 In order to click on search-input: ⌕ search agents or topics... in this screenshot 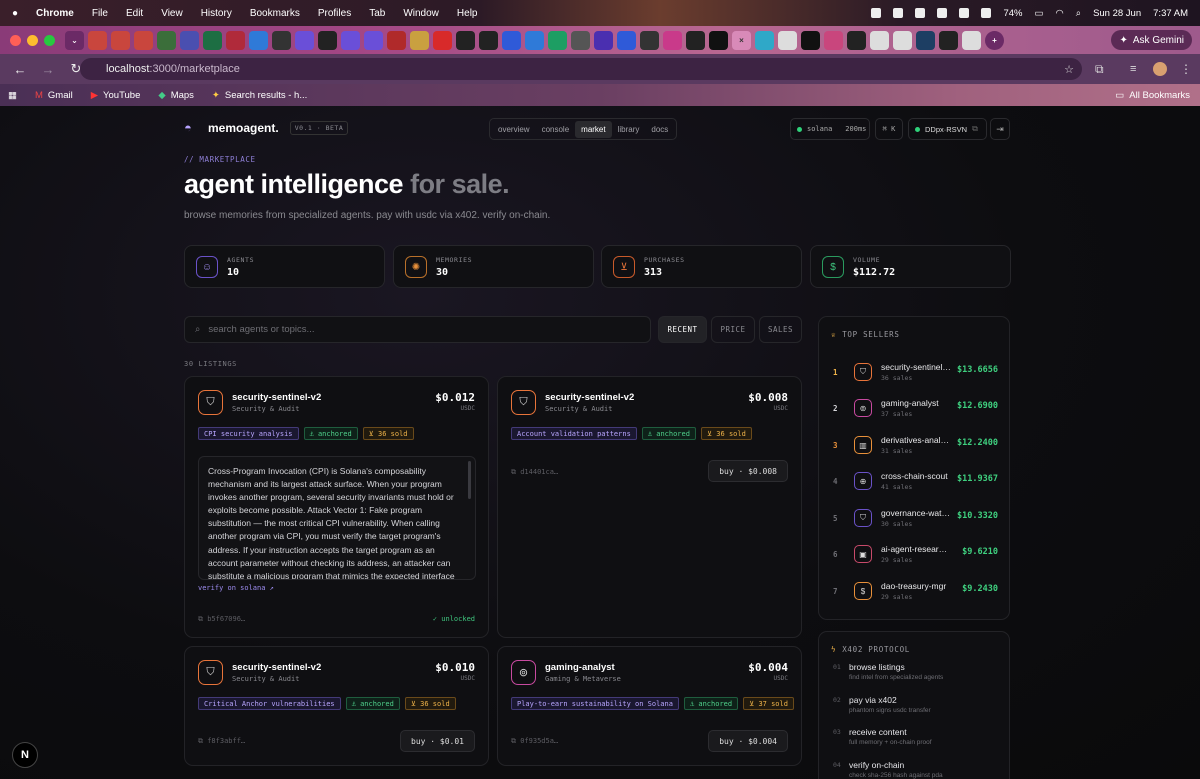, I will do `click(417, 329)`.